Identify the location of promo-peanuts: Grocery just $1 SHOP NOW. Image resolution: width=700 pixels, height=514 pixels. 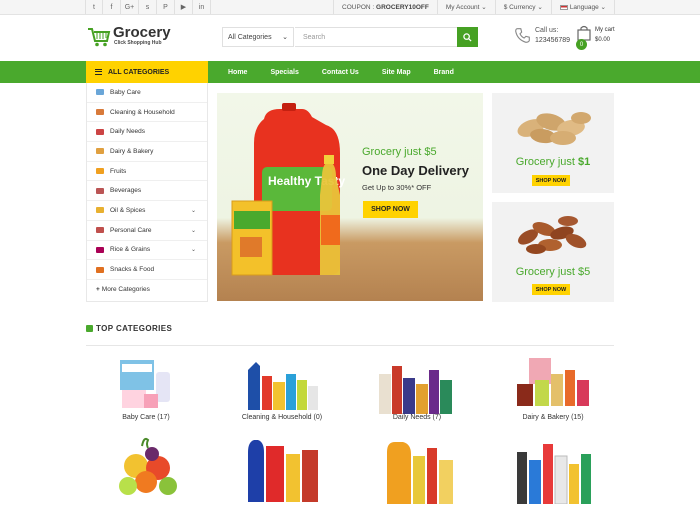
(553, 143).